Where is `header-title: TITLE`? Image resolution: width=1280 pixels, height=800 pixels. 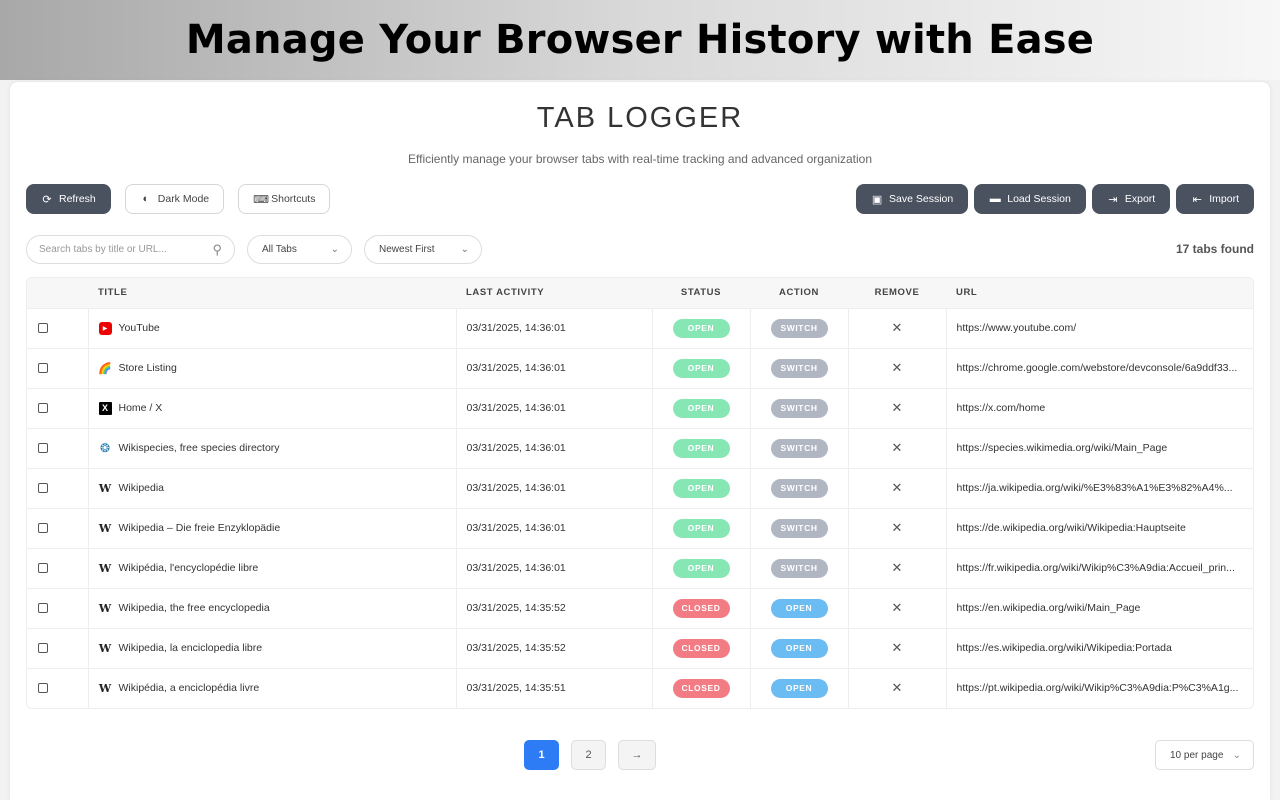
header-title: TITLE is located at coordinates (272, 293).